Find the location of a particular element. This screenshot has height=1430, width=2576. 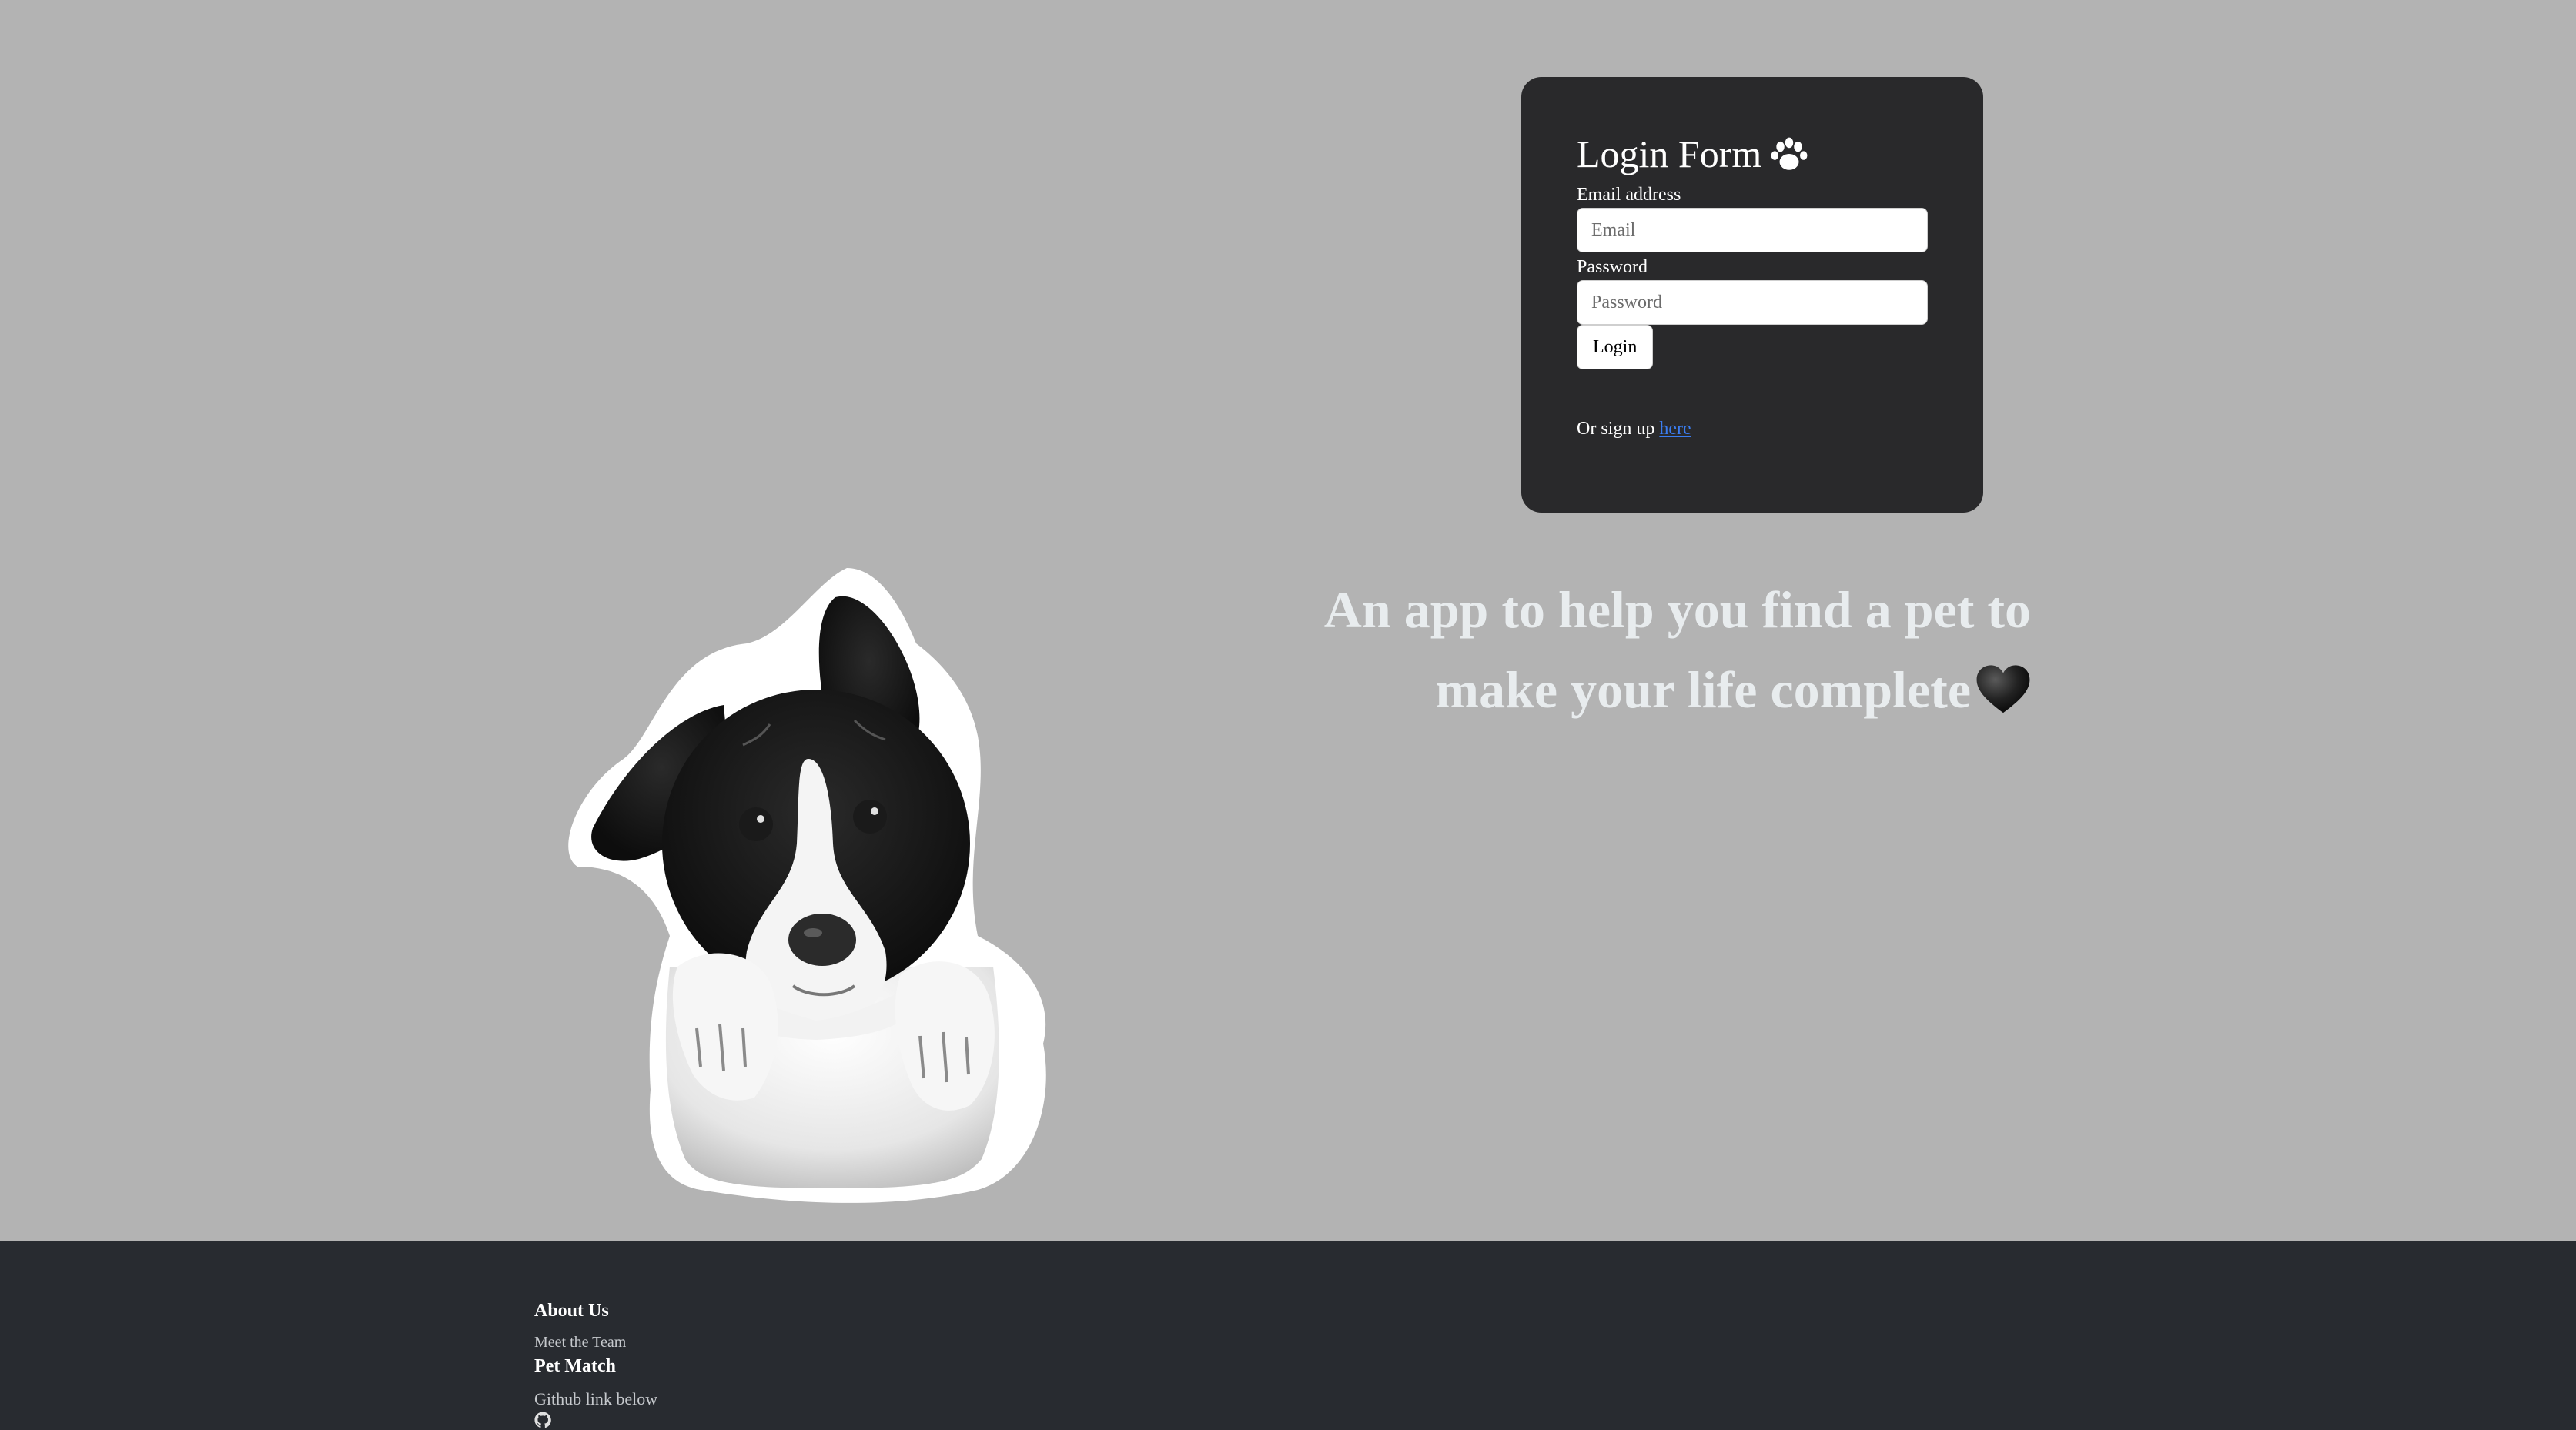

password-label: Password is located at coordinates (1613, 267).